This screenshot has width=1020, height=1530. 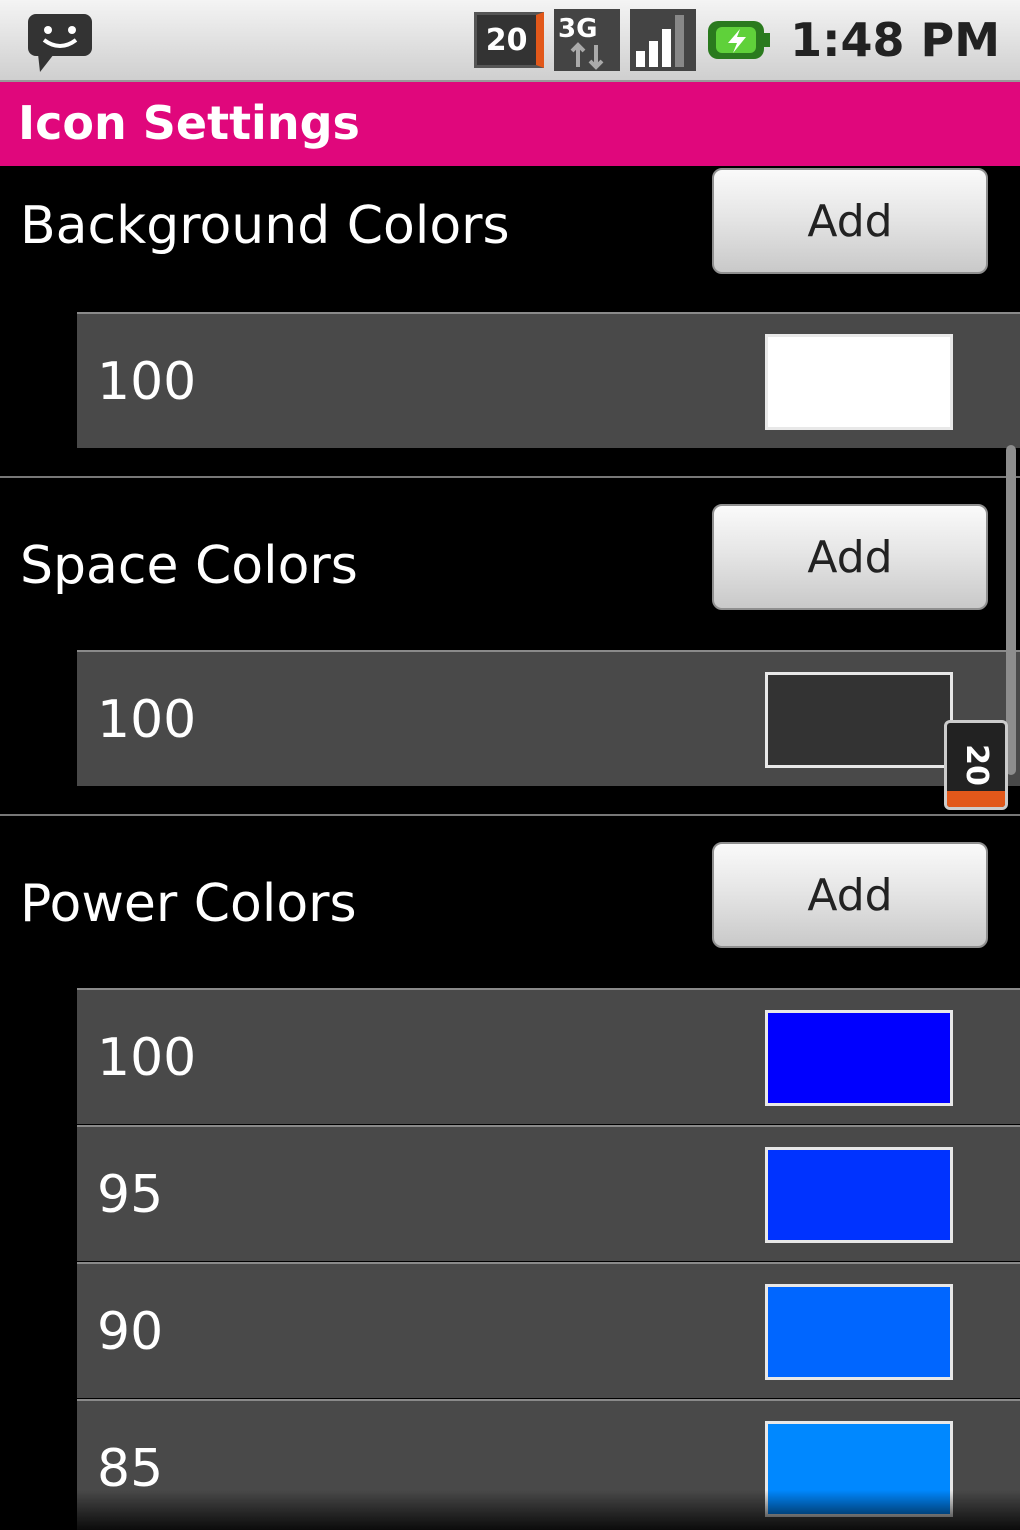 I want to click on bottom-fade, so click(x=510, y=1510).